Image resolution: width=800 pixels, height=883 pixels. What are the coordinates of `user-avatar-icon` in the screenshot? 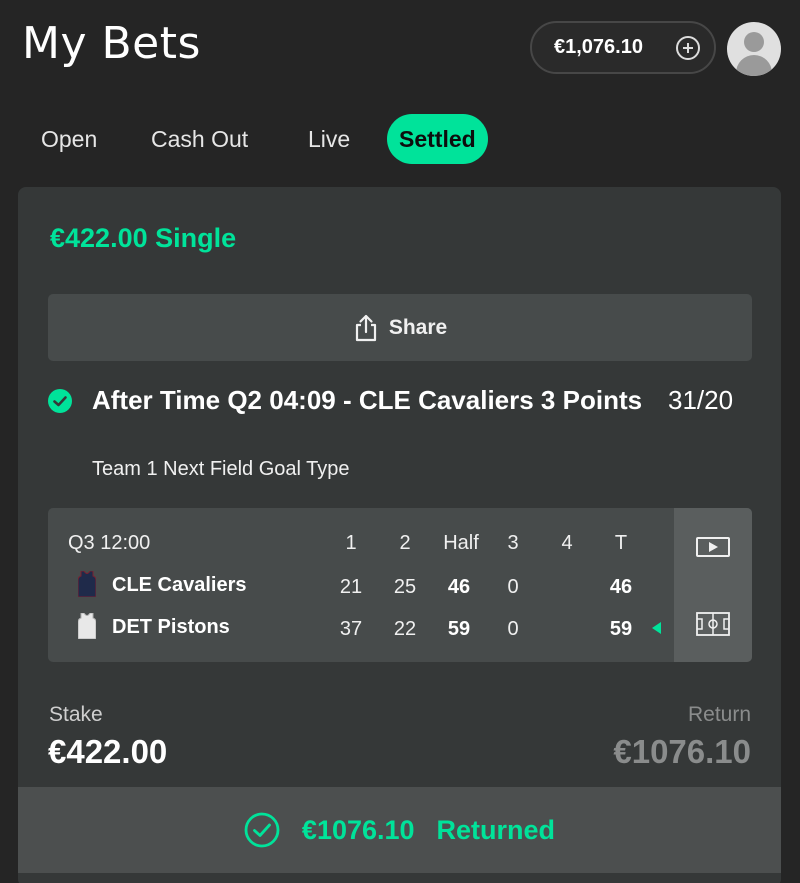 It's located at (754, 49).